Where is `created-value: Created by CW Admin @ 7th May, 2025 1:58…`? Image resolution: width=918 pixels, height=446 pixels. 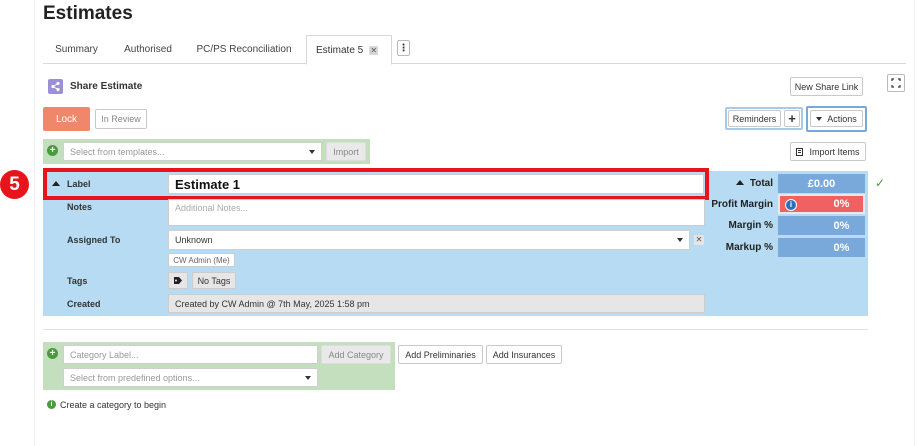
created-value: Created by CW Admin @ 7th May, 2025 1:58… is located at coordinates (436, 303).